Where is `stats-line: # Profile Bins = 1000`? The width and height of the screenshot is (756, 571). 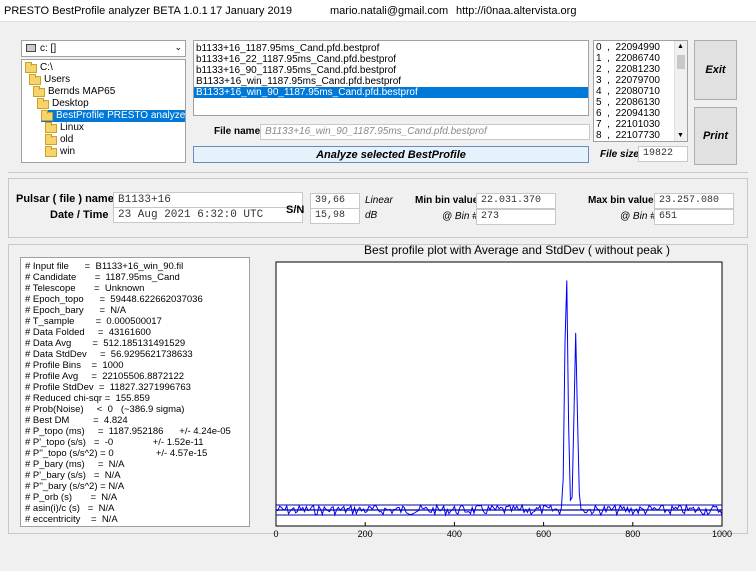
stats-line: # Profile Bins = 1000 is located at coordinates (74, 365).